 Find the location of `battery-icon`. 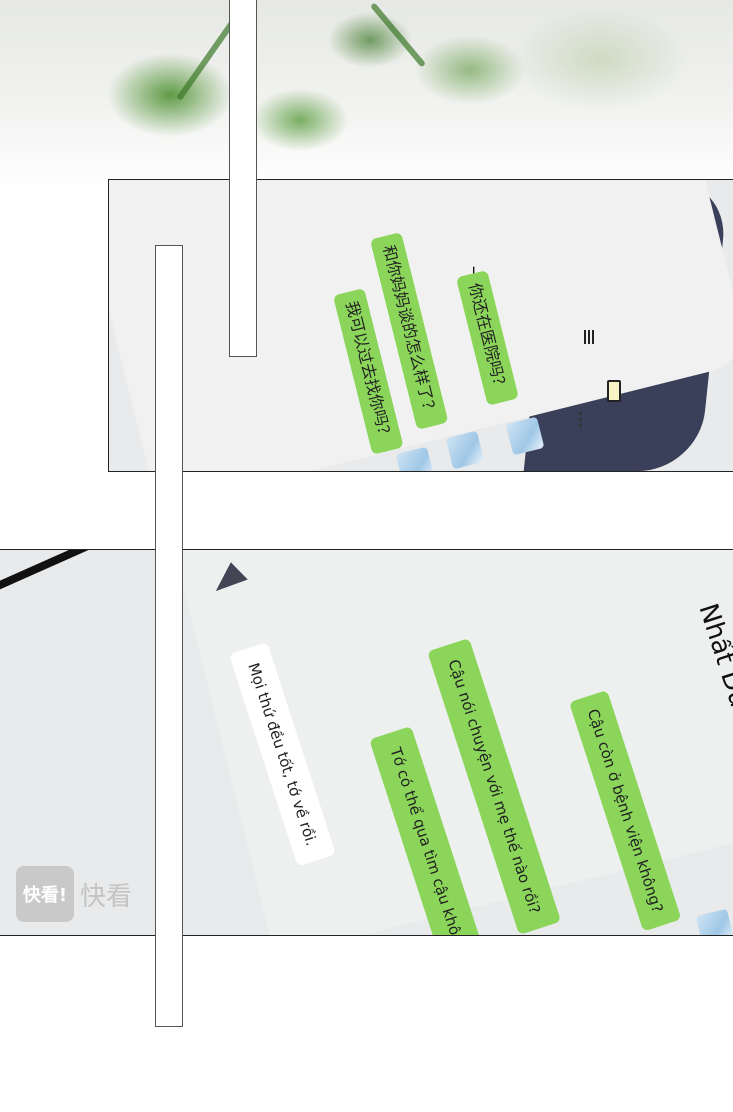

battery-icon is located at coordinates (614, 391).